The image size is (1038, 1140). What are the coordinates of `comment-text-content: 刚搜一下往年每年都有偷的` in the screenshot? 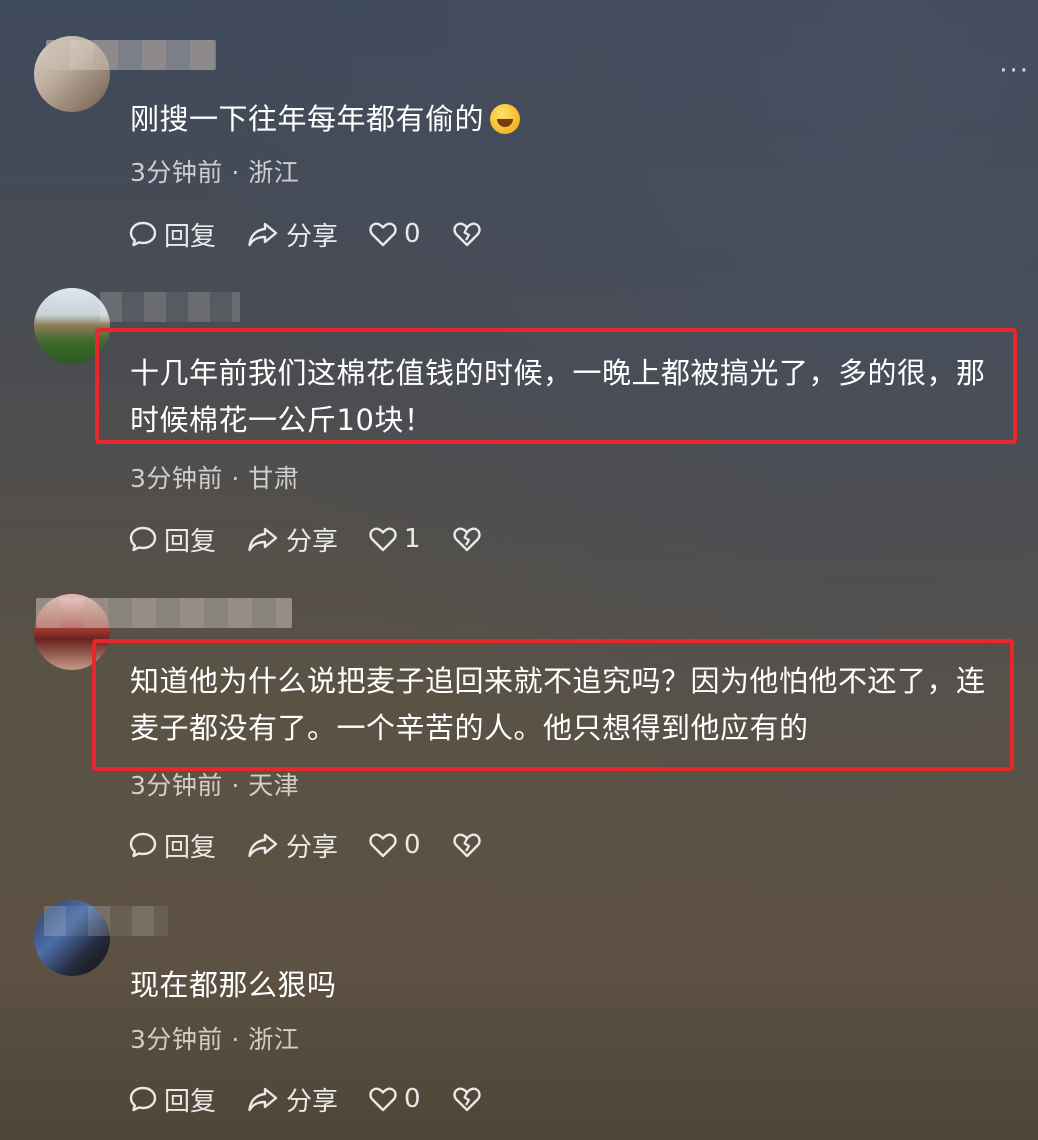 It's located at (307, 119).